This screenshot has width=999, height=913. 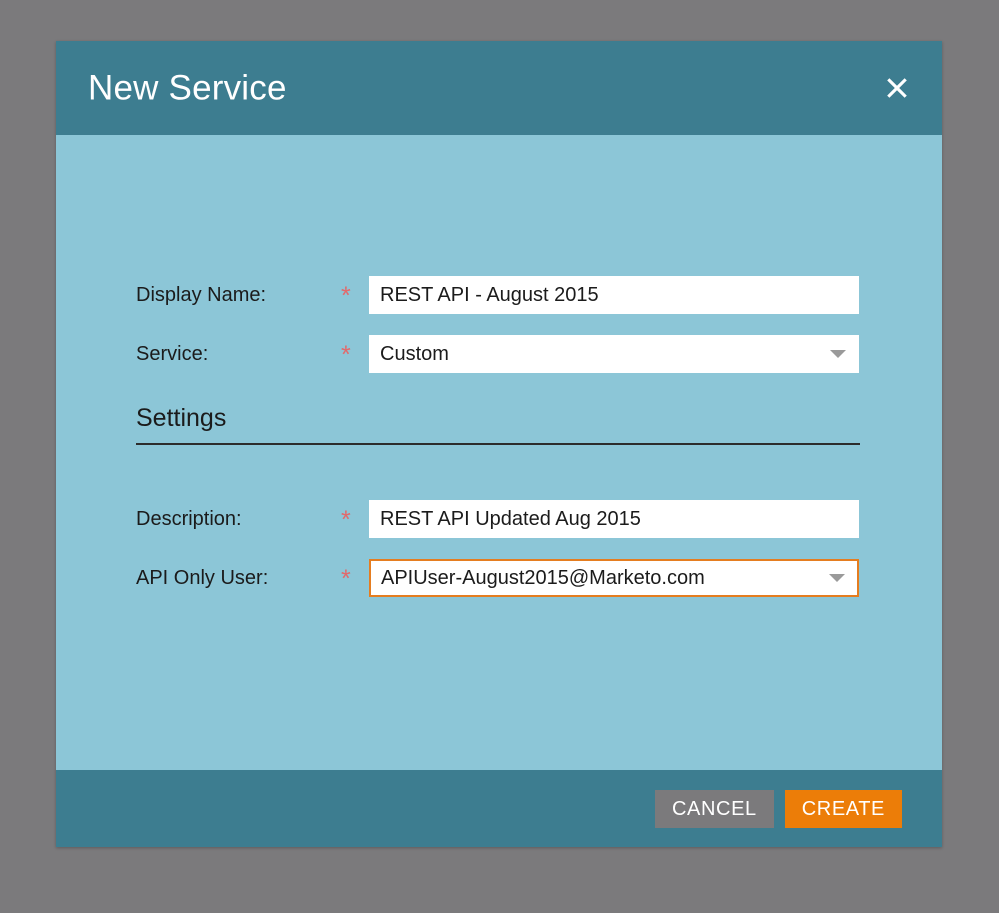 What do you see at coordinates (172, 354) in the screenshot?
I see `service-label: Service:` at bounding box center [172, 354].